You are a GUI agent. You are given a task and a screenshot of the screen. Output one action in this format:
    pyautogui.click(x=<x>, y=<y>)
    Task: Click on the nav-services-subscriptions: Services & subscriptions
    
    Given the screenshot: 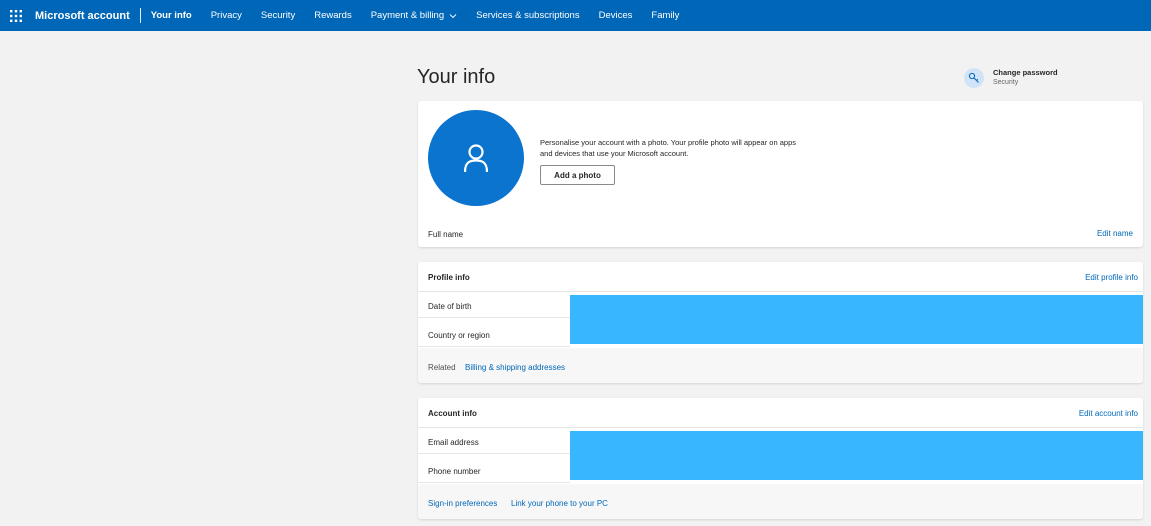 What is the action you would take?
    pyautogui.click(x=527, y=15)
    